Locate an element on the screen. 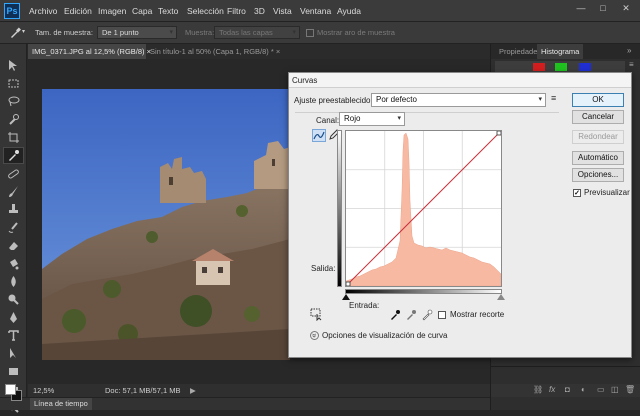  green-channel-swatch is located at coordinates (561, 67).